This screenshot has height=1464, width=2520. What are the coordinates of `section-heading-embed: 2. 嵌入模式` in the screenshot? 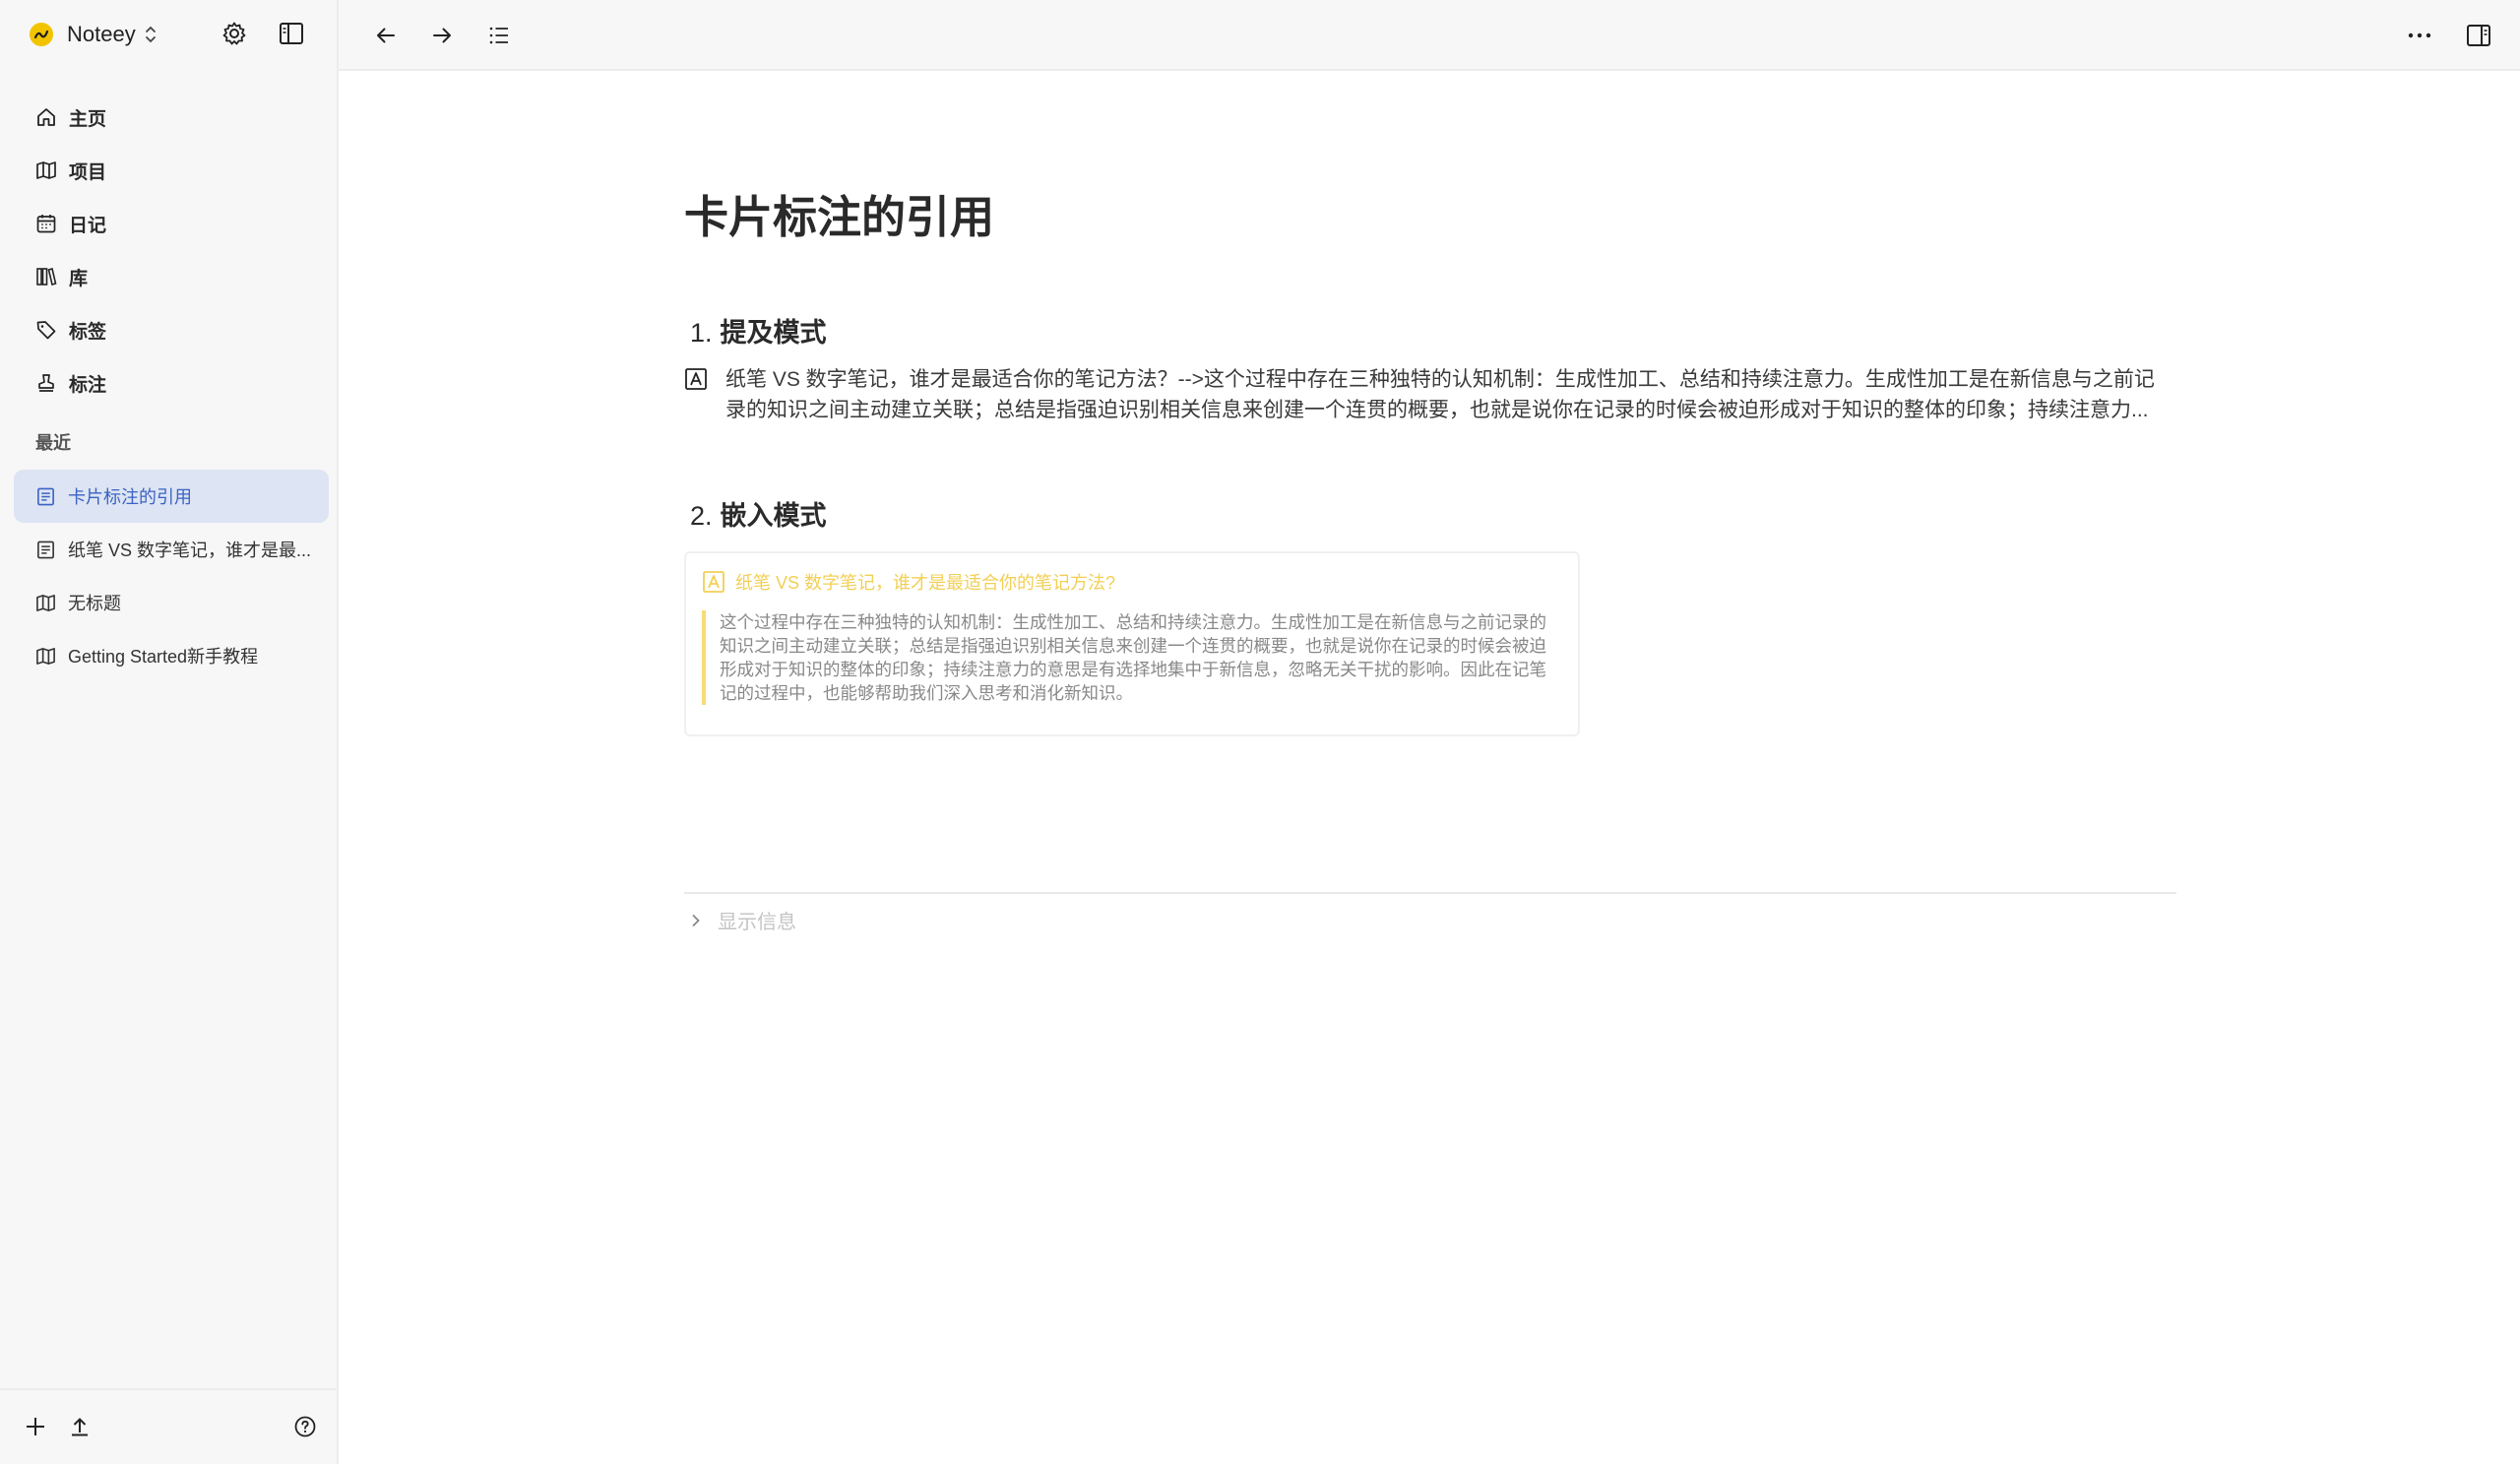 It's located at (758, 514).